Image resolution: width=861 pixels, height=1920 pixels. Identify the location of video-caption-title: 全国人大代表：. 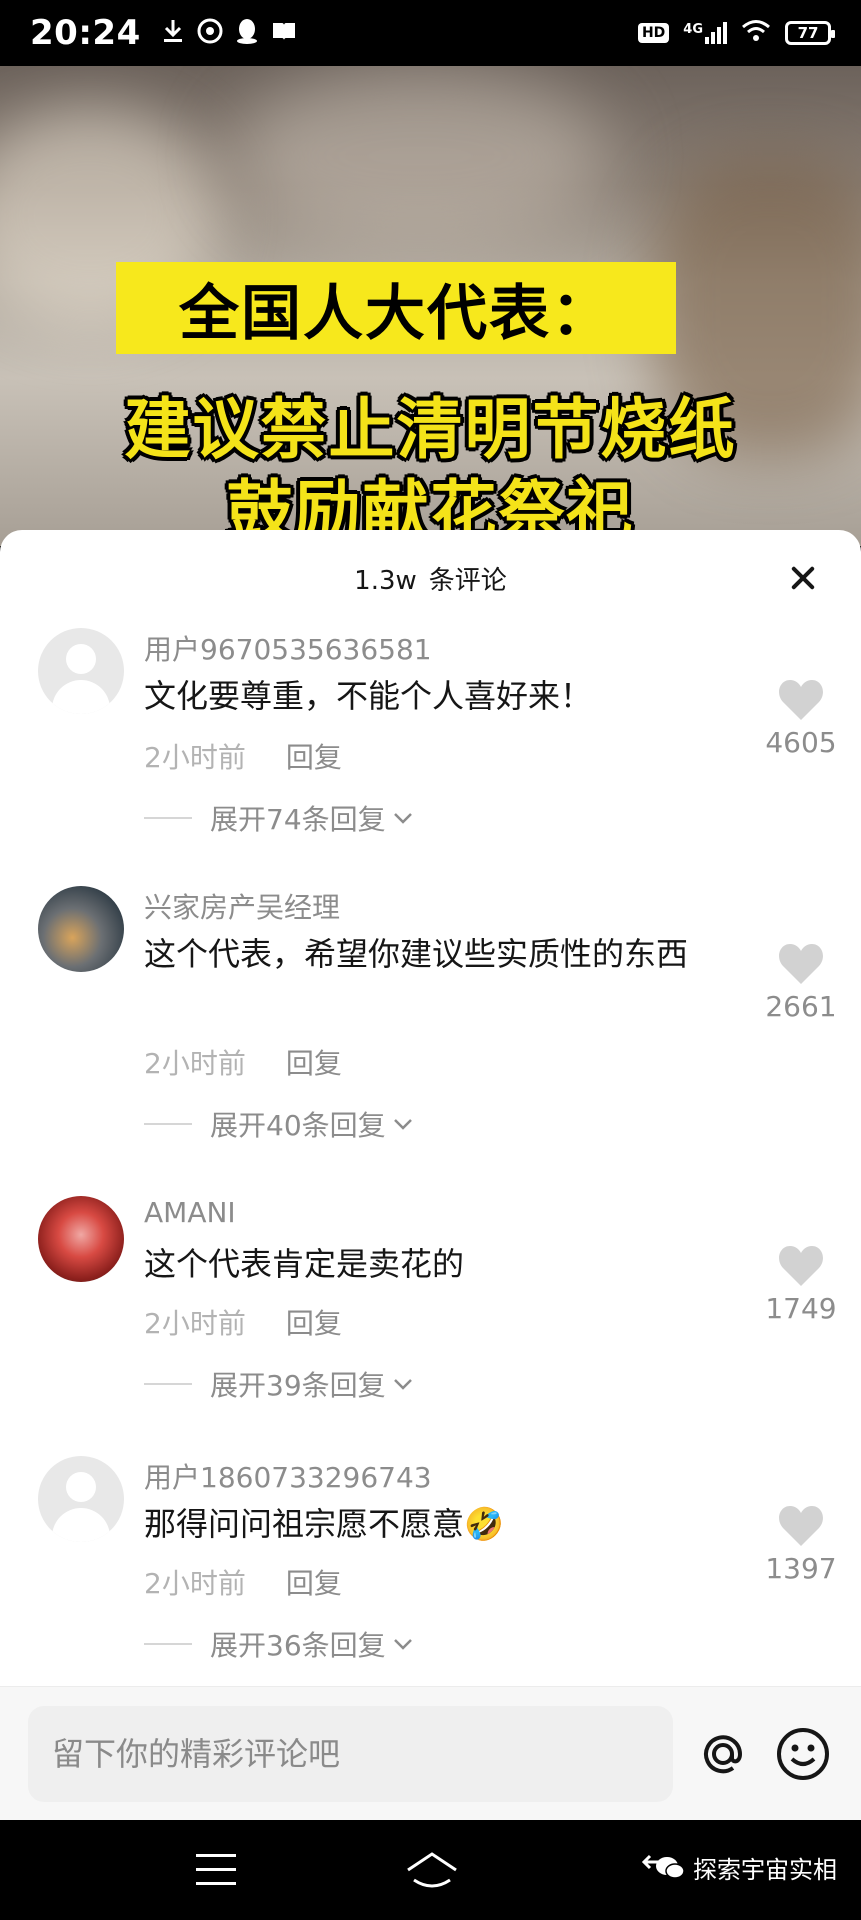
(396, 313).